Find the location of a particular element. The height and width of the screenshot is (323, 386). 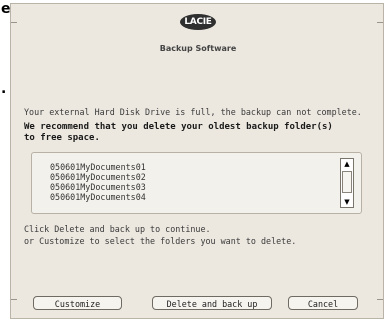

scroll-up-arrow-icon: ▲ is located at coordinates (347, 164).